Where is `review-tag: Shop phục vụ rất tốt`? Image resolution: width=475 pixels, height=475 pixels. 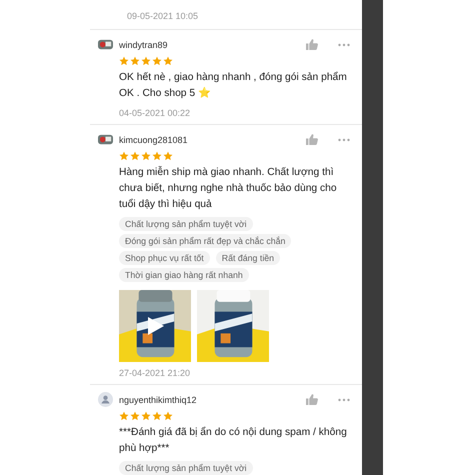
review-tag: Shop phục vụ rất tốt is located at coordinates (164, 258).